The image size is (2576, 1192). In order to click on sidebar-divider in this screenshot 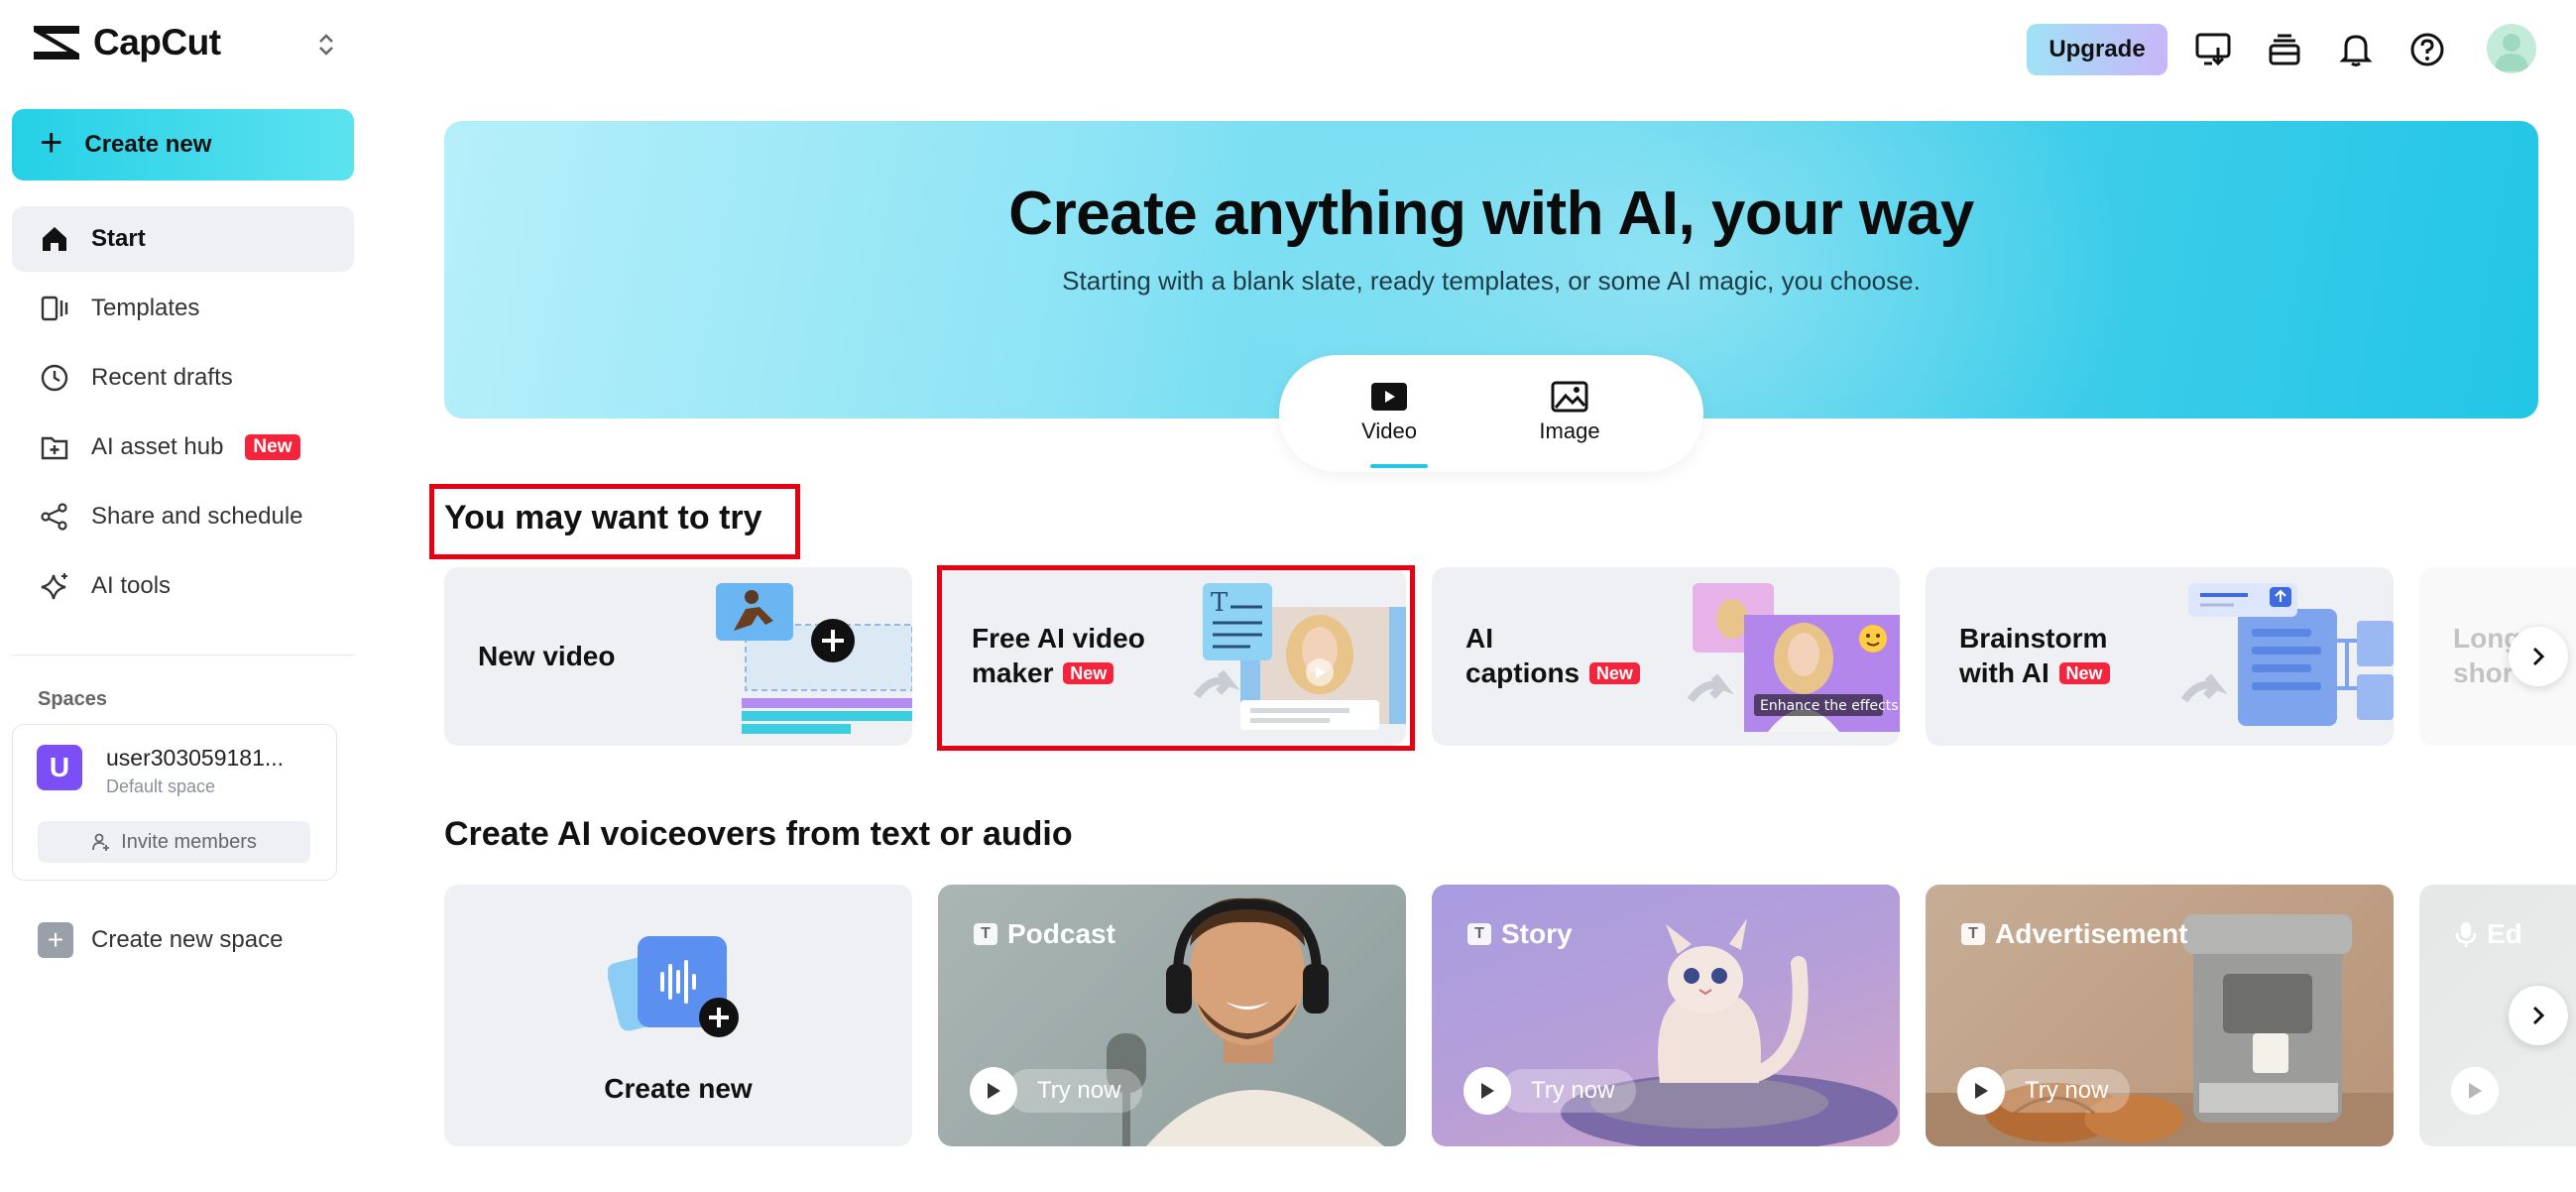, I will do `click(183, 655)`.